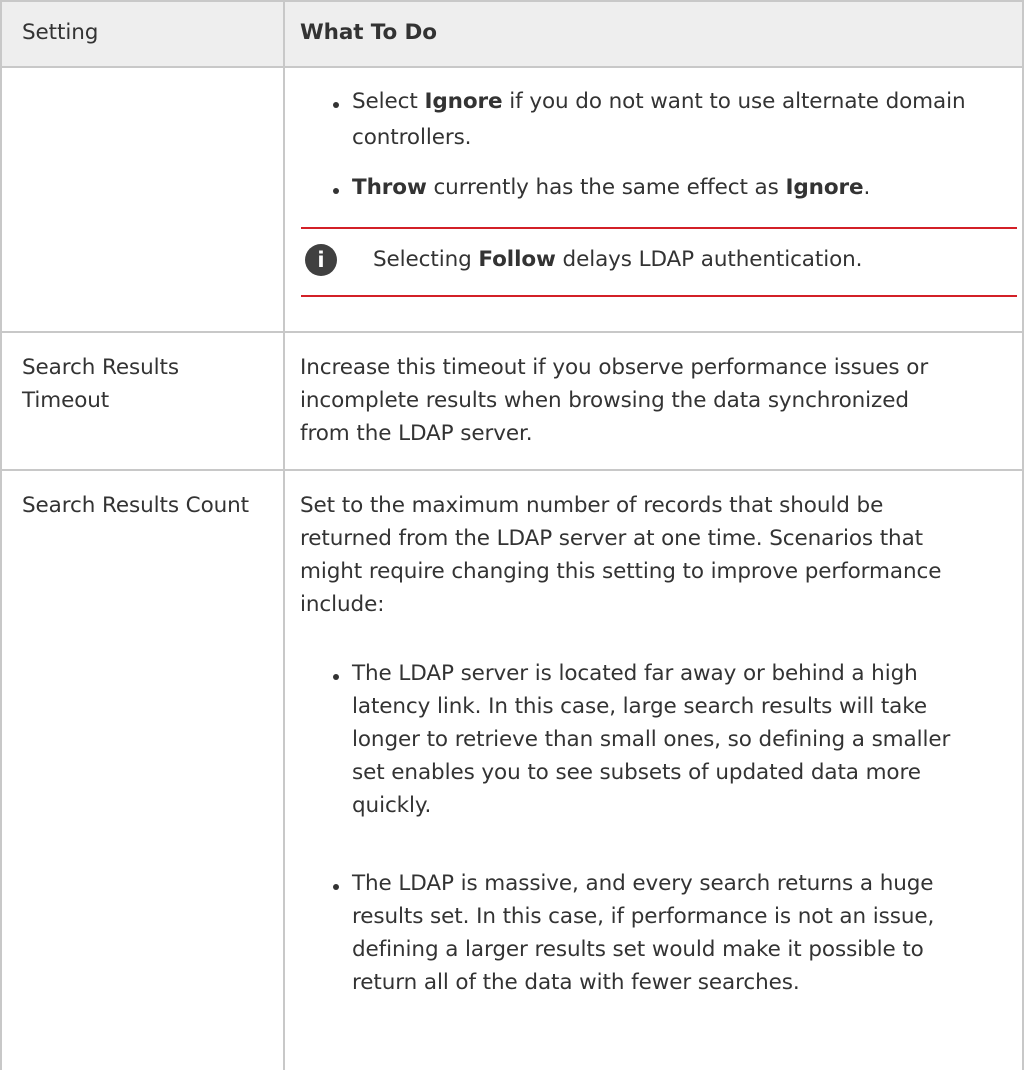 This screenshot has width=1024, height=1070. I want to click on header-setting: Setting, so click(60, 32).